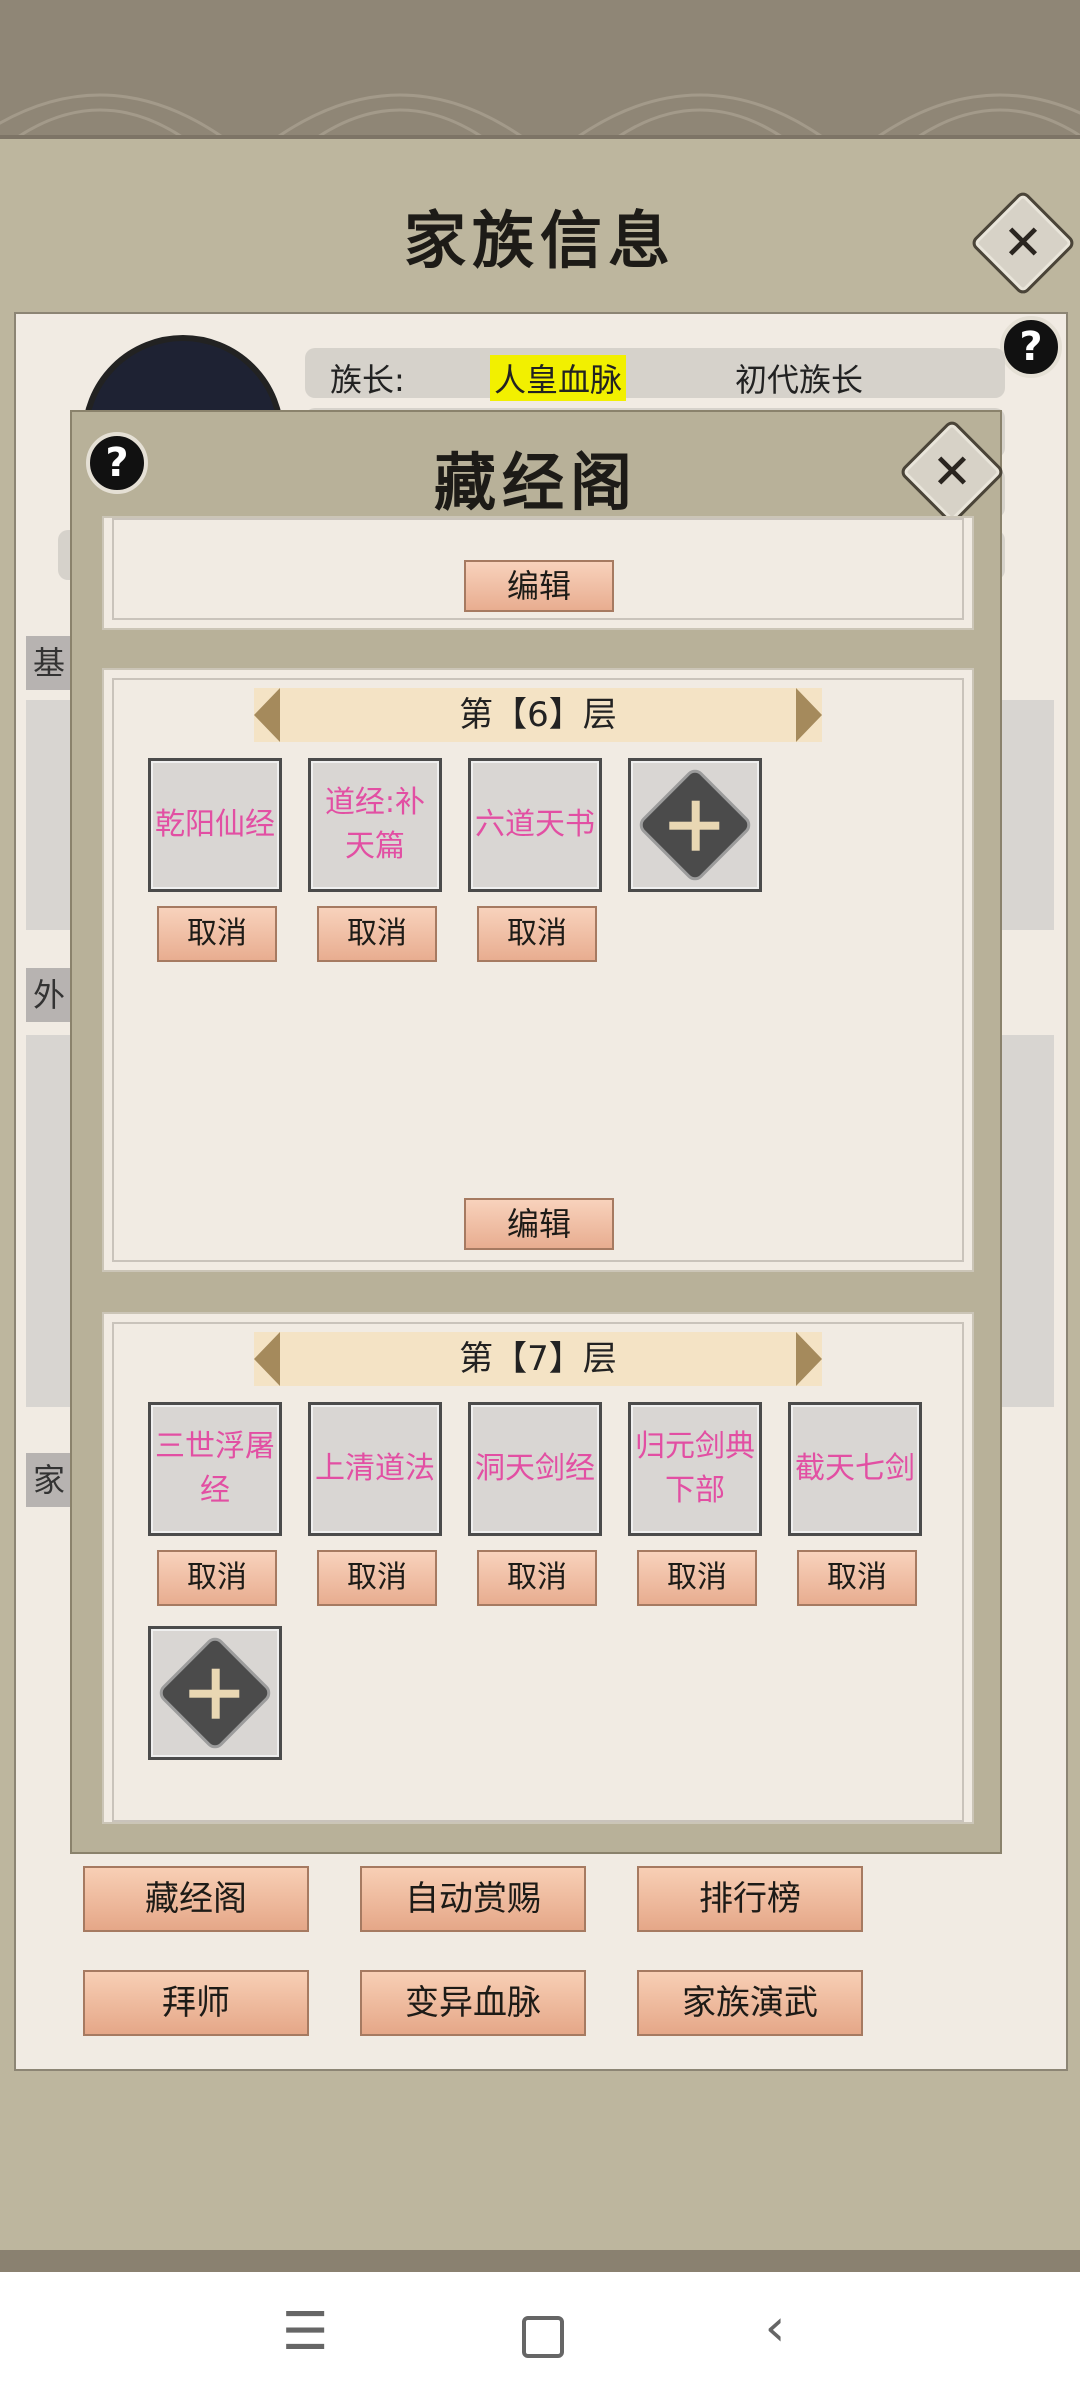  What do you see at coordinates (473, 1899) in the screenshot?
I see `auto-reward-button: 自动赏赐` at bounding box center [473, 1899].